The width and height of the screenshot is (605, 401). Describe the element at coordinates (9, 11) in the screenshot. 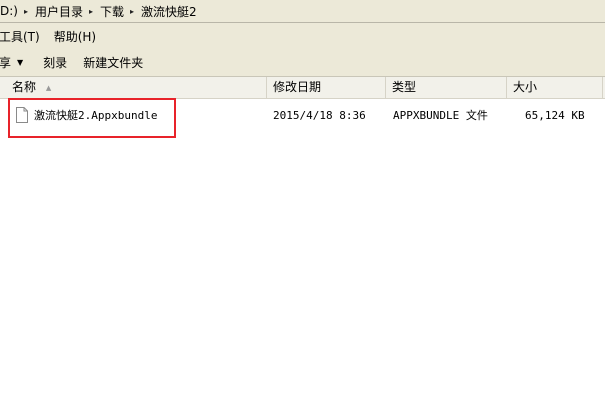

I see `breadcrumb-drive: D:)` at that location.